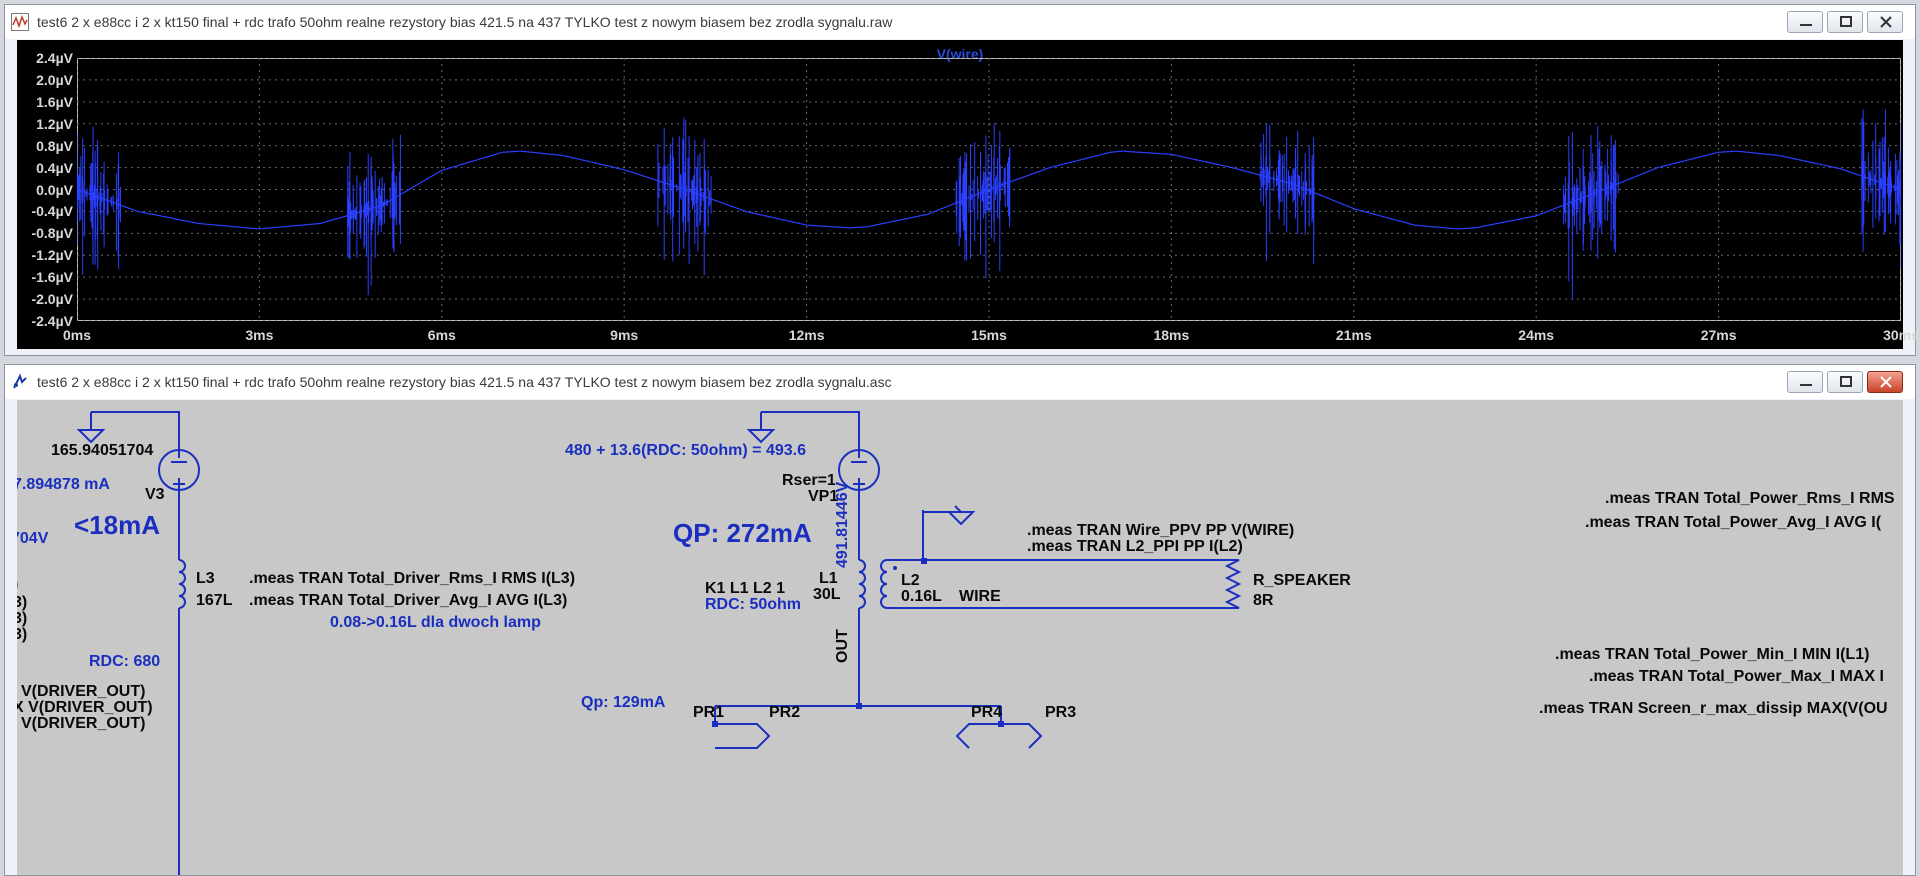  What do you see at coordinates (54, 79) in the screenshot?
I see `y-tick-label: 2.0µV` at bounding box center [54, 79].